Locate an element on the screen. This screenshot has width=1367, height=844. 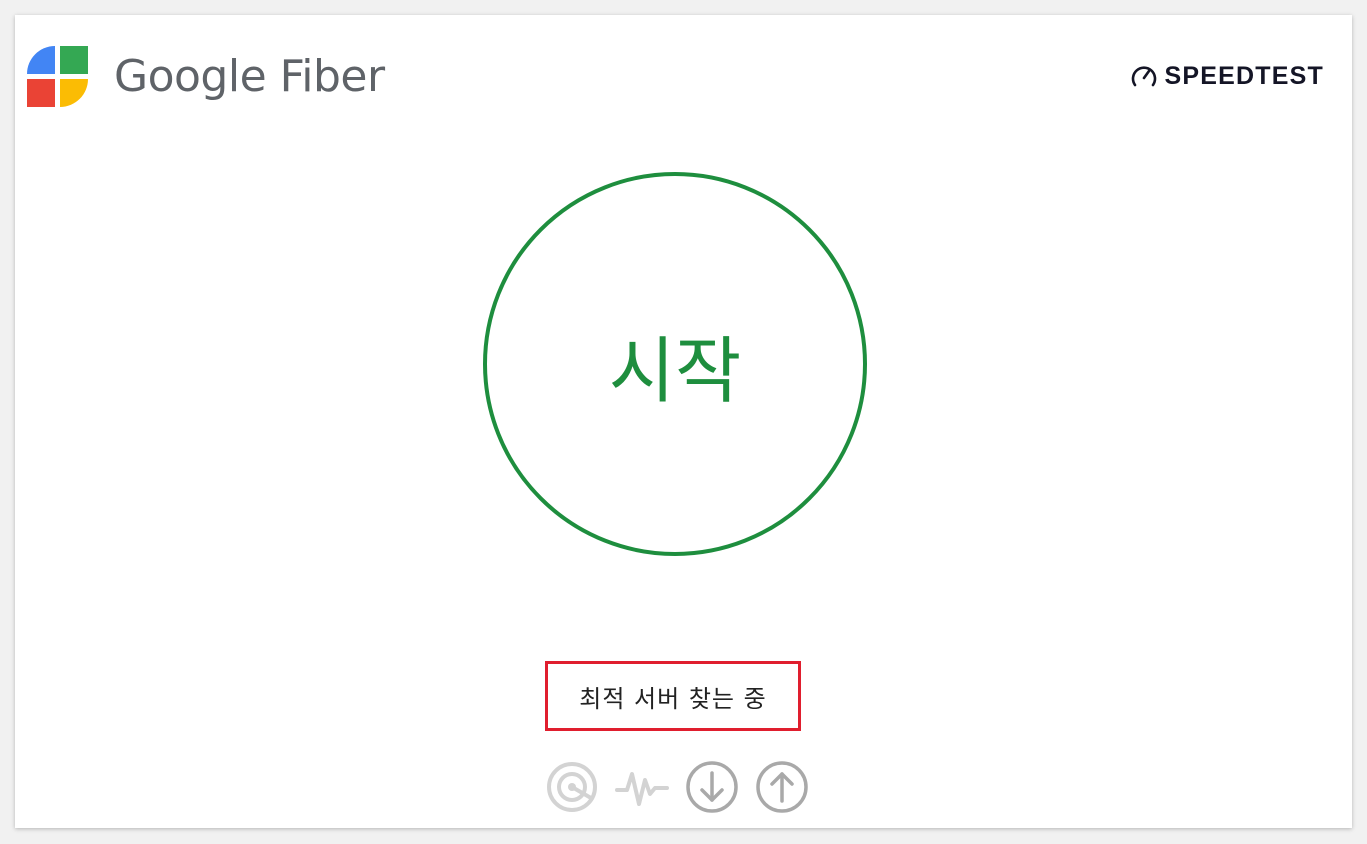
speedometer-icon is located at coordinates (1143, 76).